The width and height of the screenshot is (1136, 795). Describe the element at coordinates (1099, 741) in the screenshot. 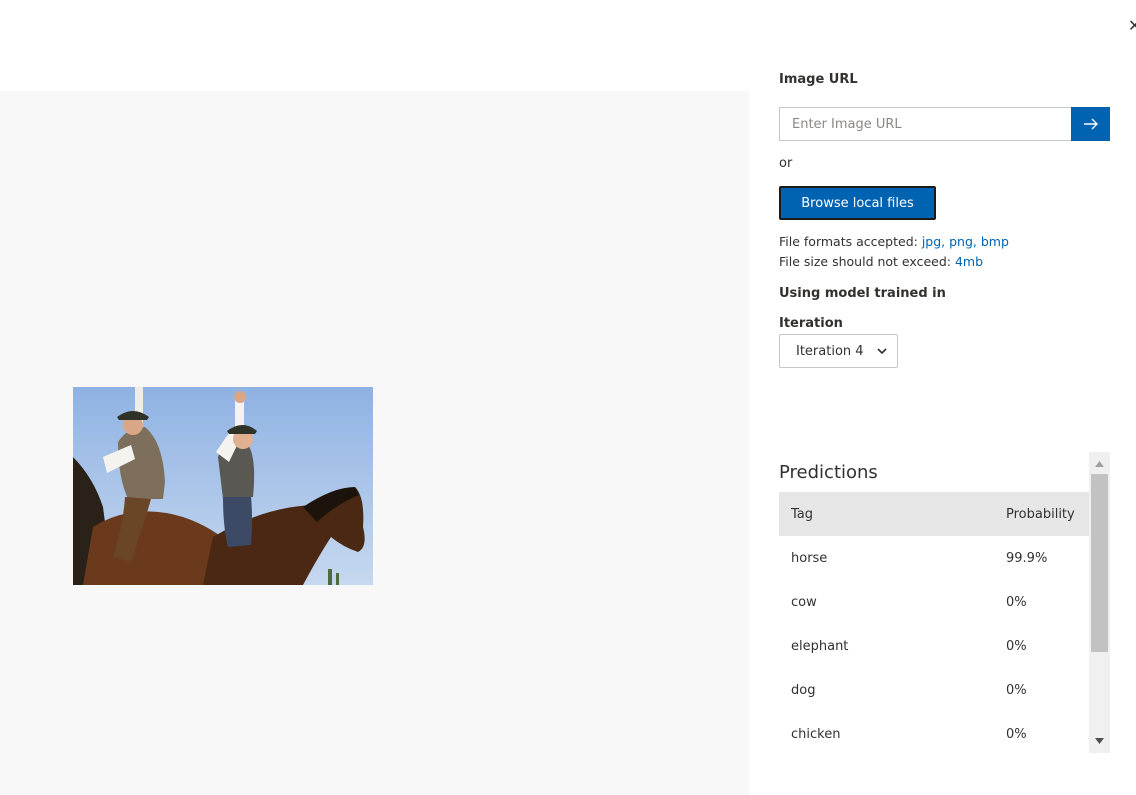

I see `scroll-down-icon` at that location.